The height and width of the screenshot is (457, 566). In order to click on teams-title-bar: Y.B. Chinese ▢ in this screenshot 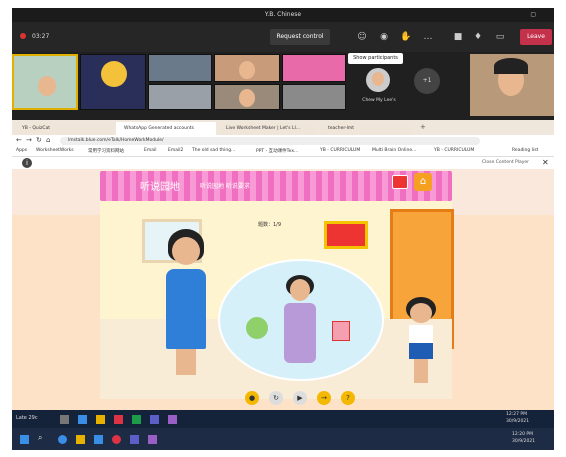, I will do `click(283, 15)`.